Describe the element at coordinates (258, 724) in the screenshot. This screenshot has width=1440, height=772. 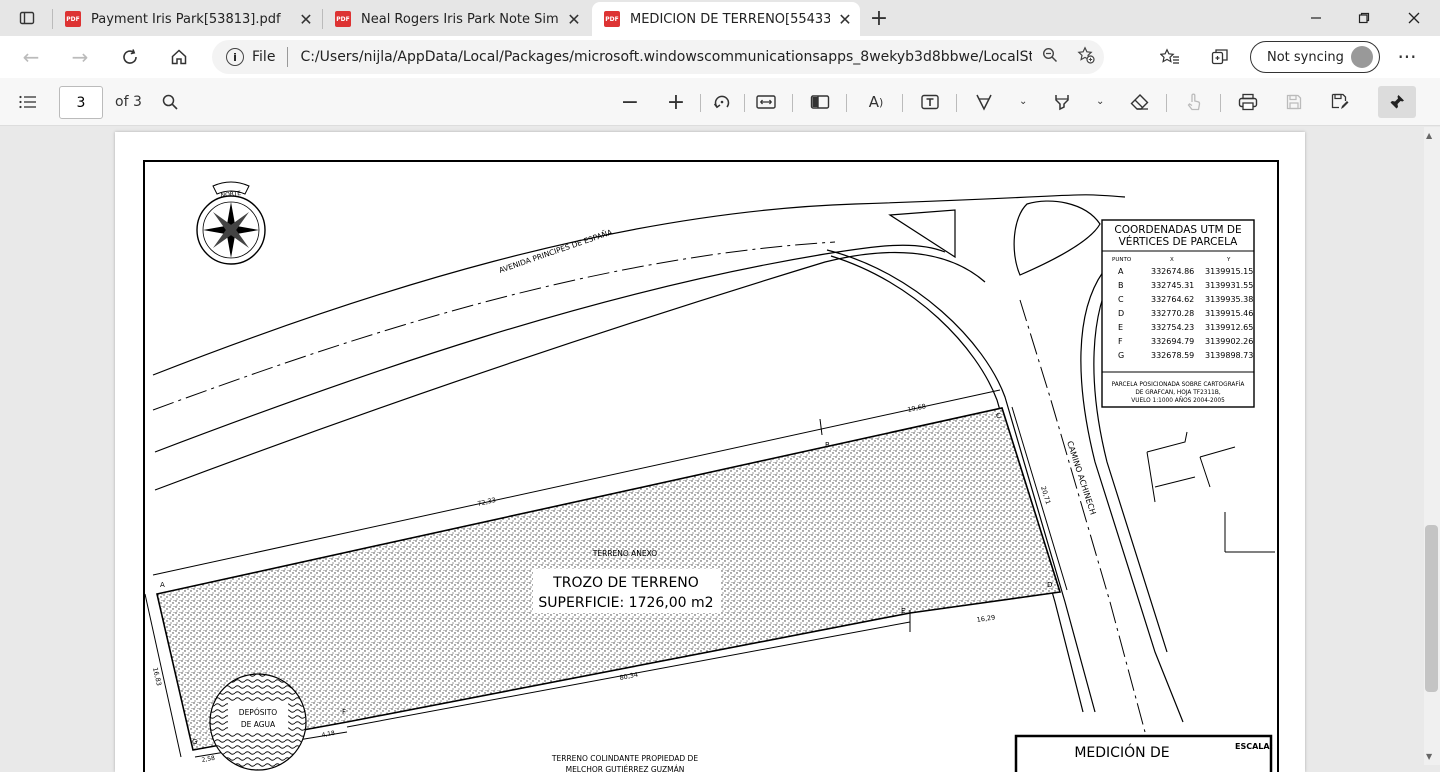
I see `deposito-label: DE AGUA` at that location.